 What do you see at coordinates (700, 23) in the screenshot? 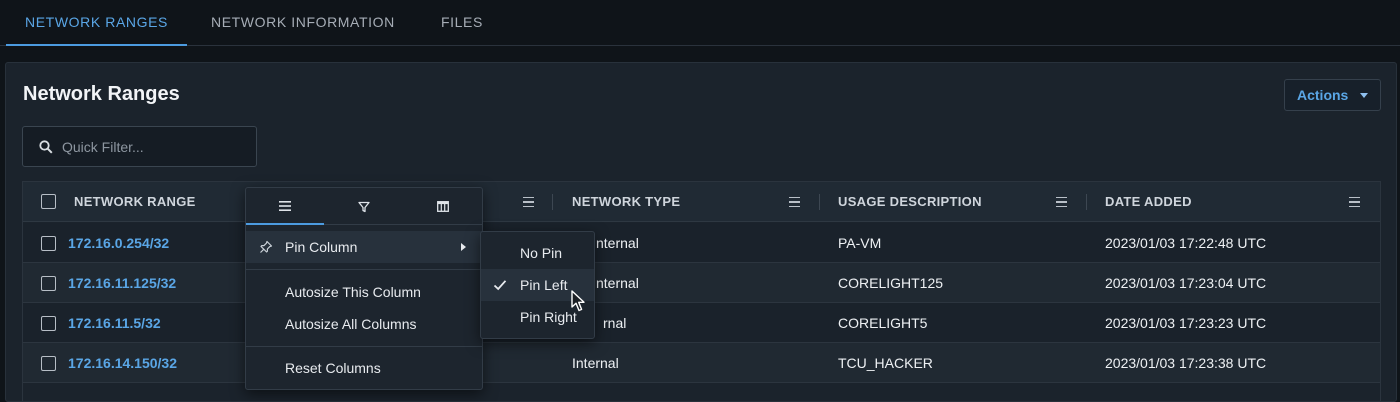
I see `top-tab-bar: NETWORK RANGES NETWORK INFORMATION FILES` at bounding box center [700, 23].